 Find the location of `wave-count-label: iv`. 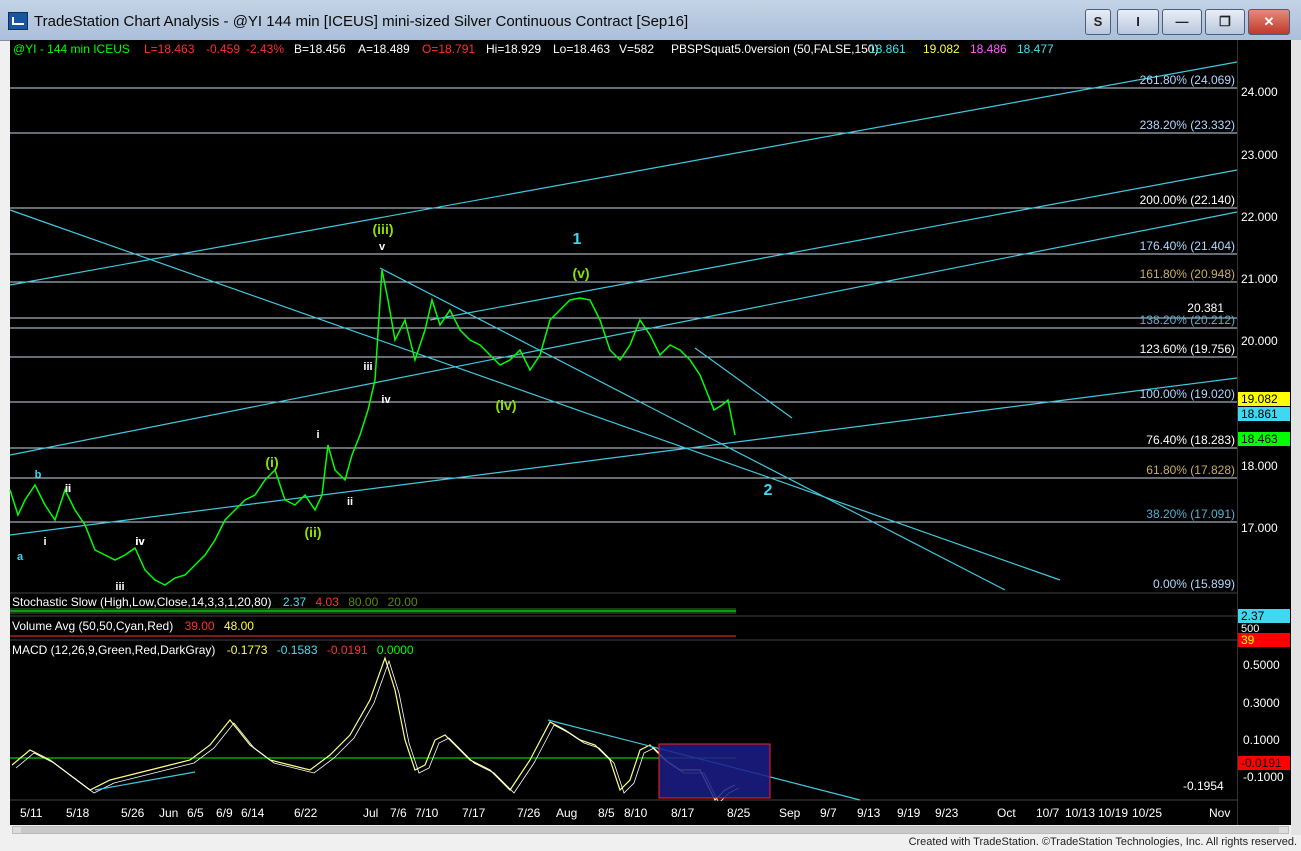

wave-count-label: iv is located at coordinates (386, 400).